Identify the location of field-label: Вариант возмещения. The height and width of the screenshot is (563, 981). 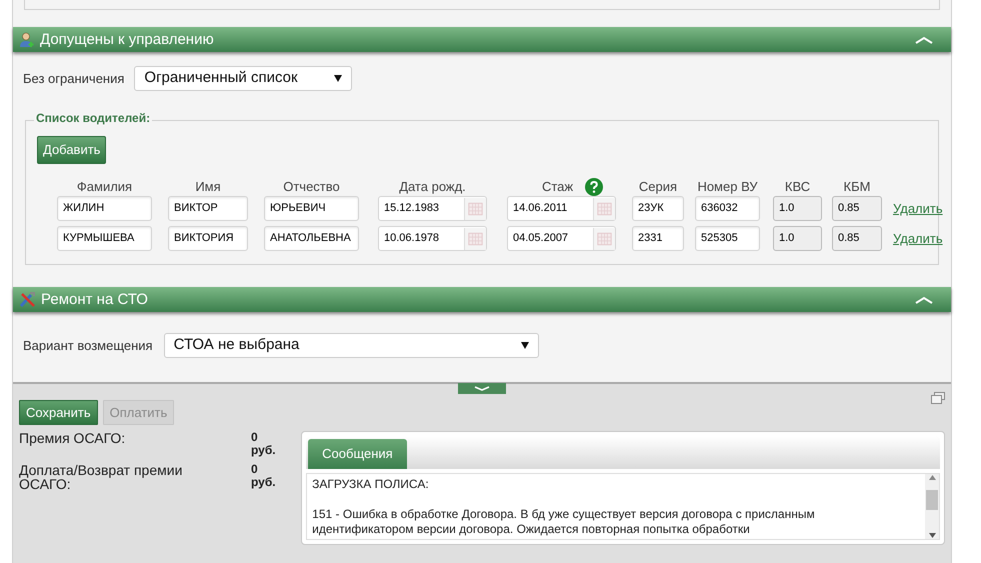
(88, 345).